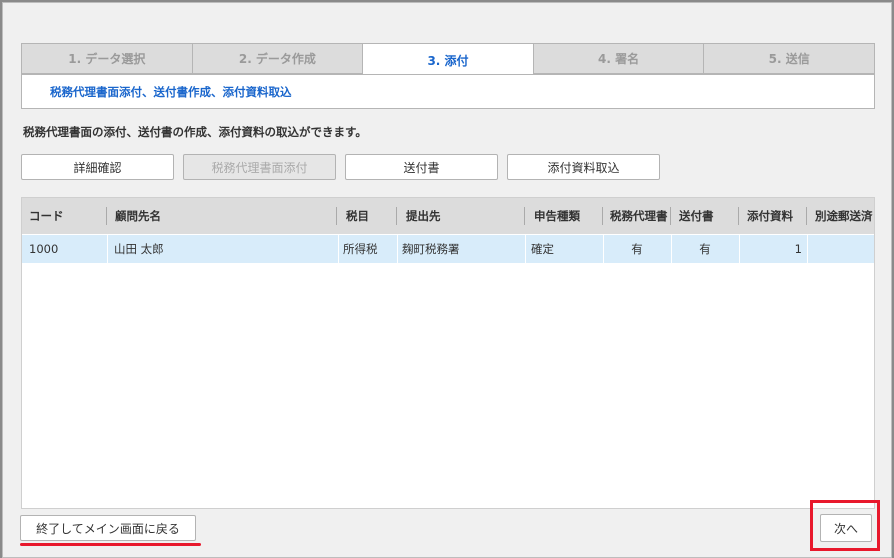 This screenshot has height=558, width=894. What do you see at coordinates (195, 132) in the screenshot?
I see `page-description: 税務代理書面の添付、送付書の作成、添付資料の取込ができます。` at bounding box center [195, 132].